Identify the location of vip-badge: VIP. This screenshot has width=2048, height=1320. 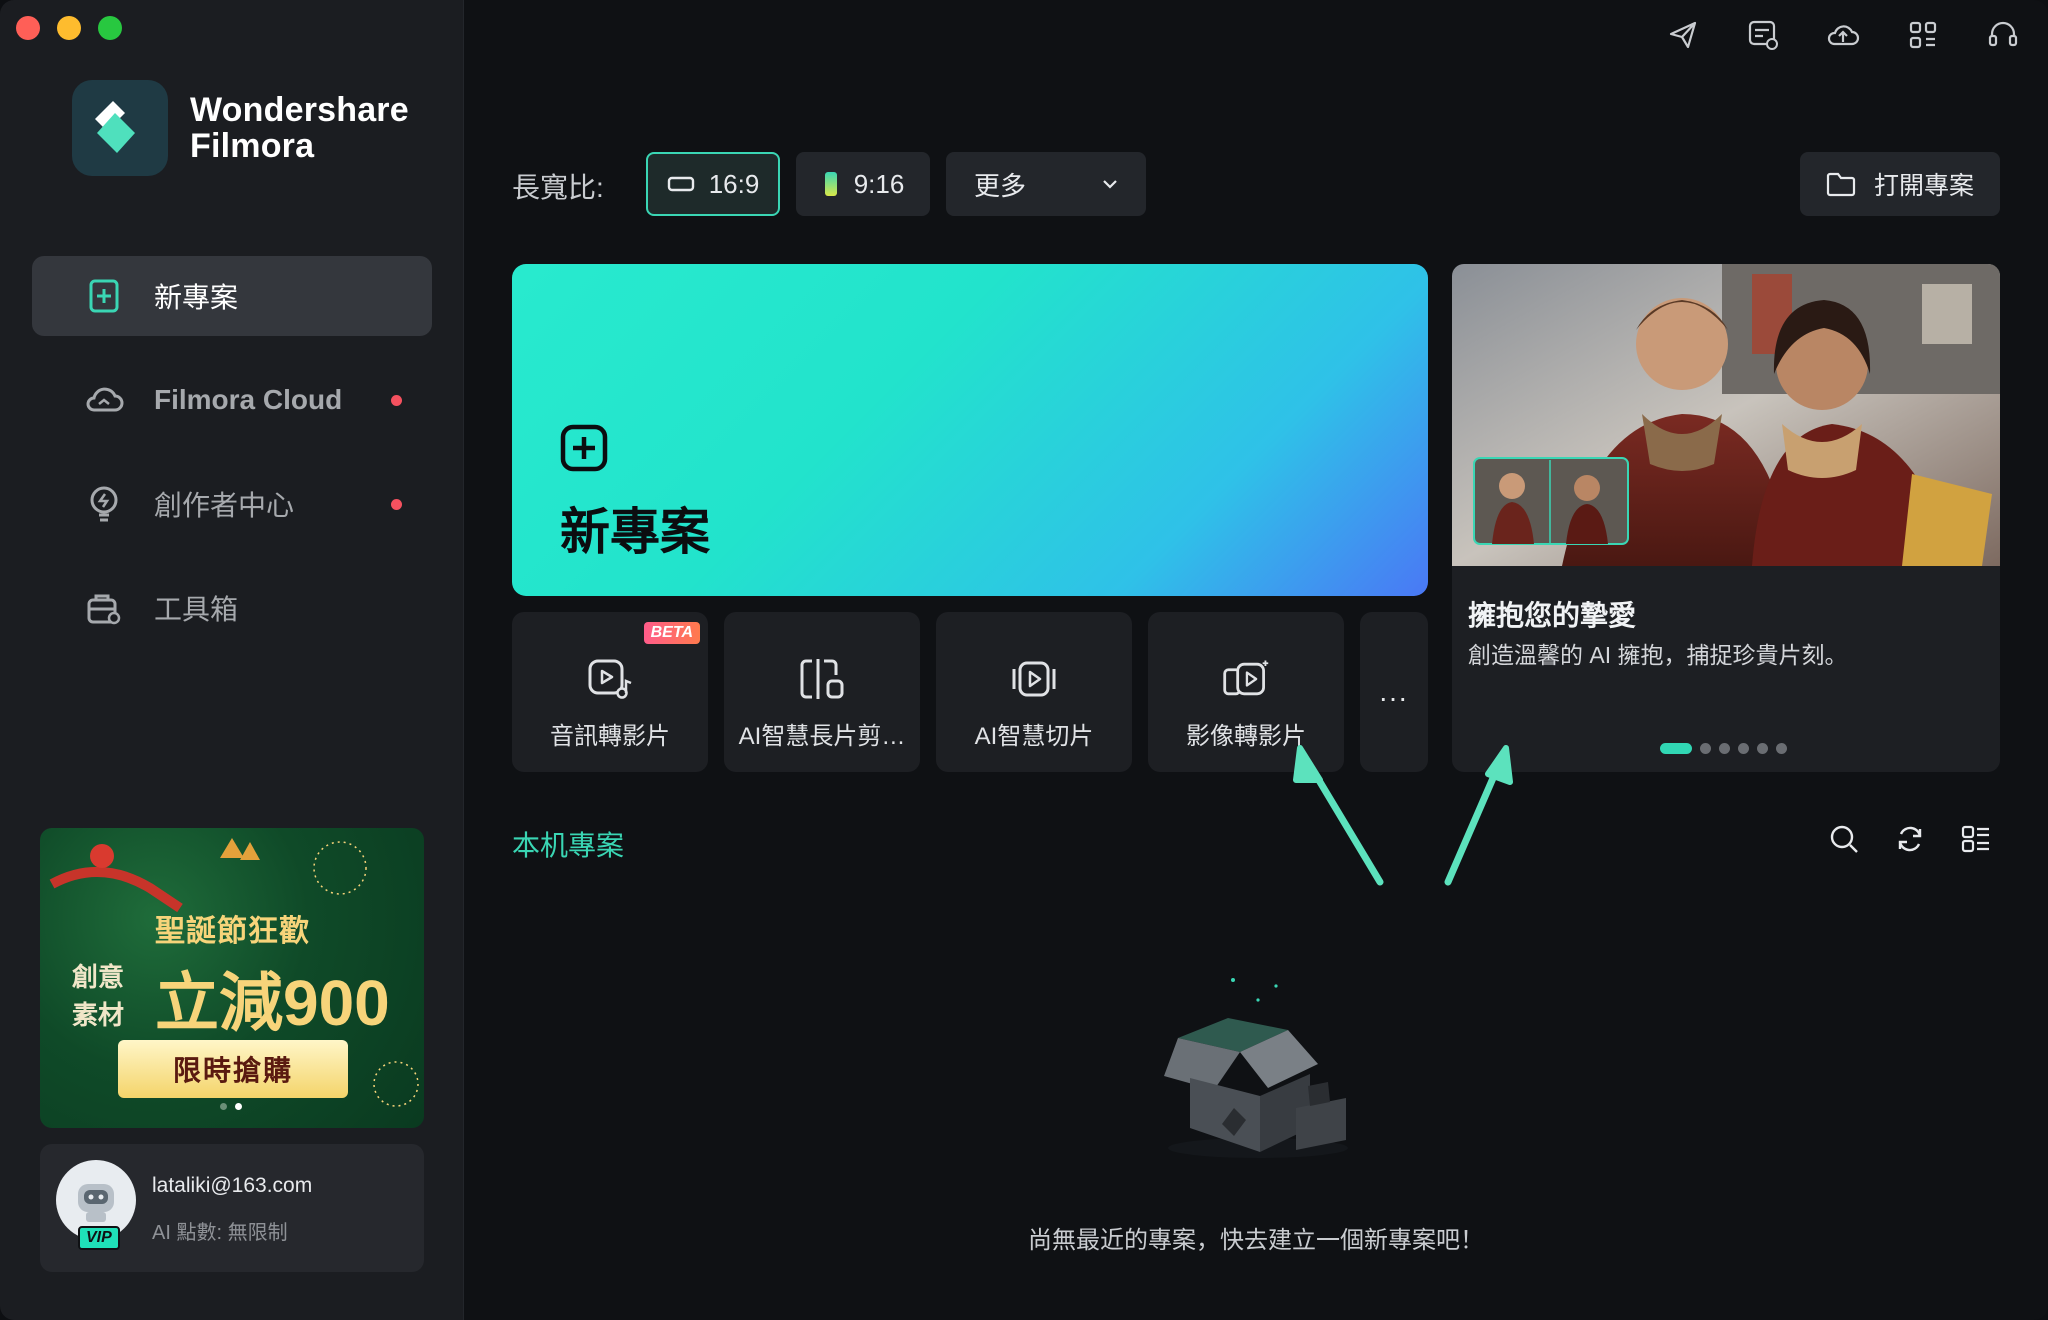
(99, 1238).